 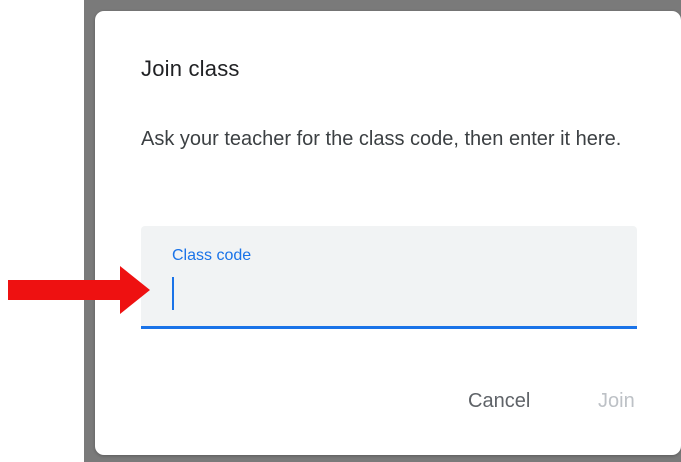 I want to click on red-arrow-icon, so click(x=79, y=290).